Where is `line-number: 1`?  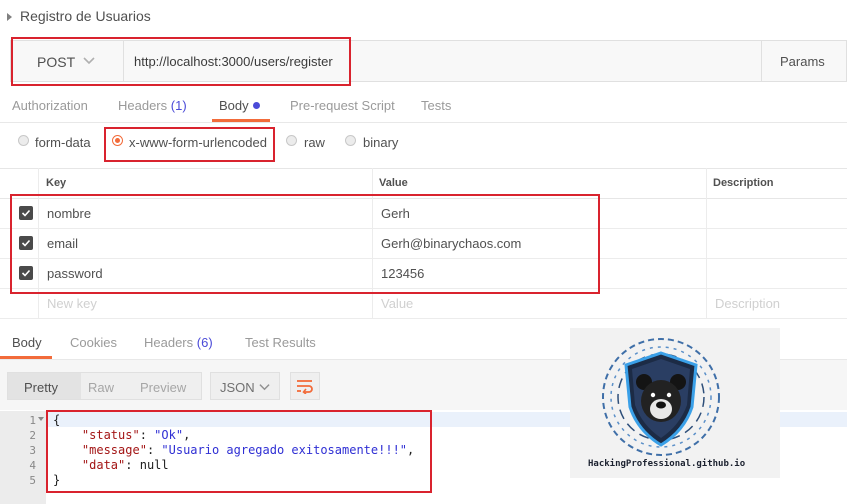 line-number: 1 is located at coordinates (32, 420).